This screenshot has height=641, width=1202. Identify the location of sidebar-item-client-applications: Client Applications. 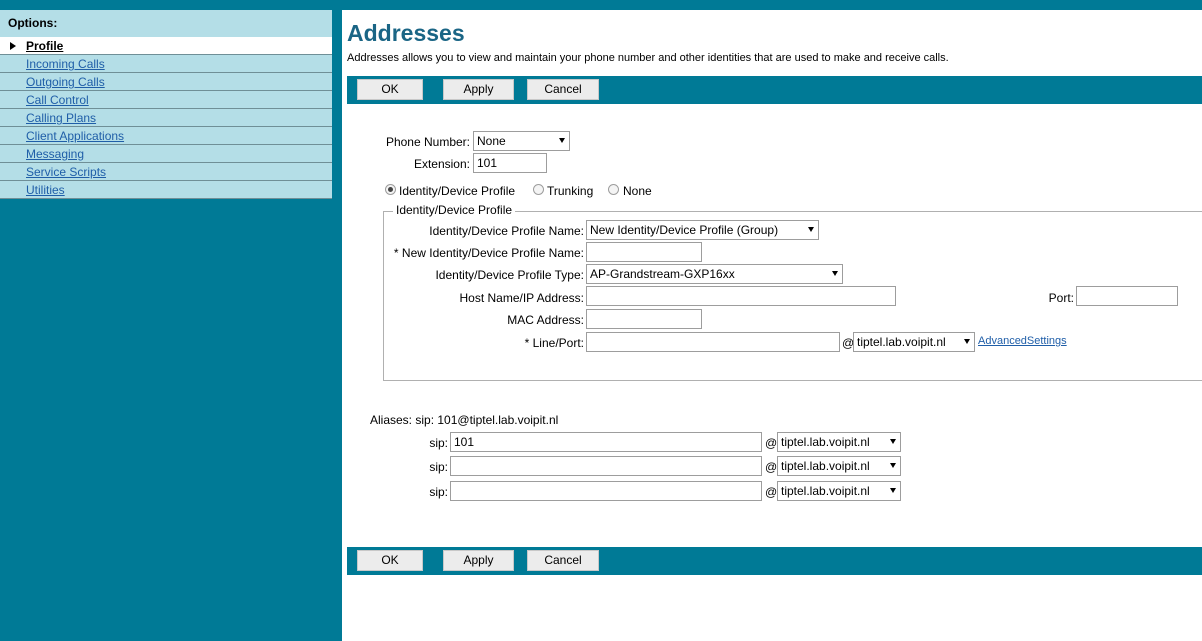
(166, 136).